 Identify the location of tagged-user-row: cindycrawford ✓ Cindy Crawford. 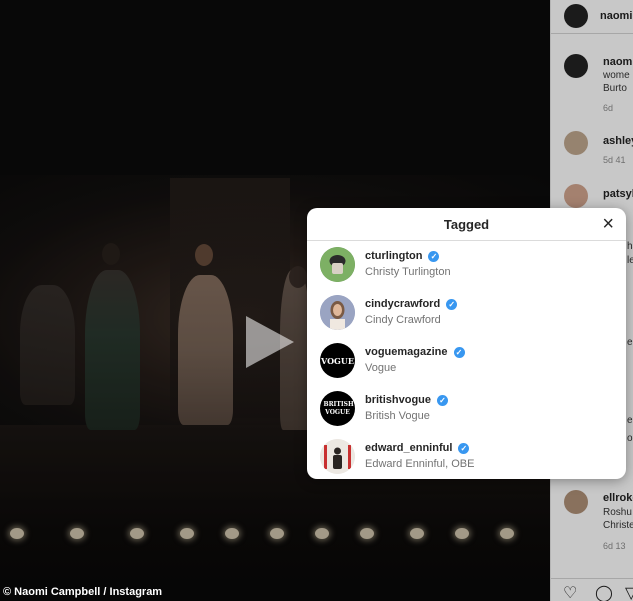
(466, 313).